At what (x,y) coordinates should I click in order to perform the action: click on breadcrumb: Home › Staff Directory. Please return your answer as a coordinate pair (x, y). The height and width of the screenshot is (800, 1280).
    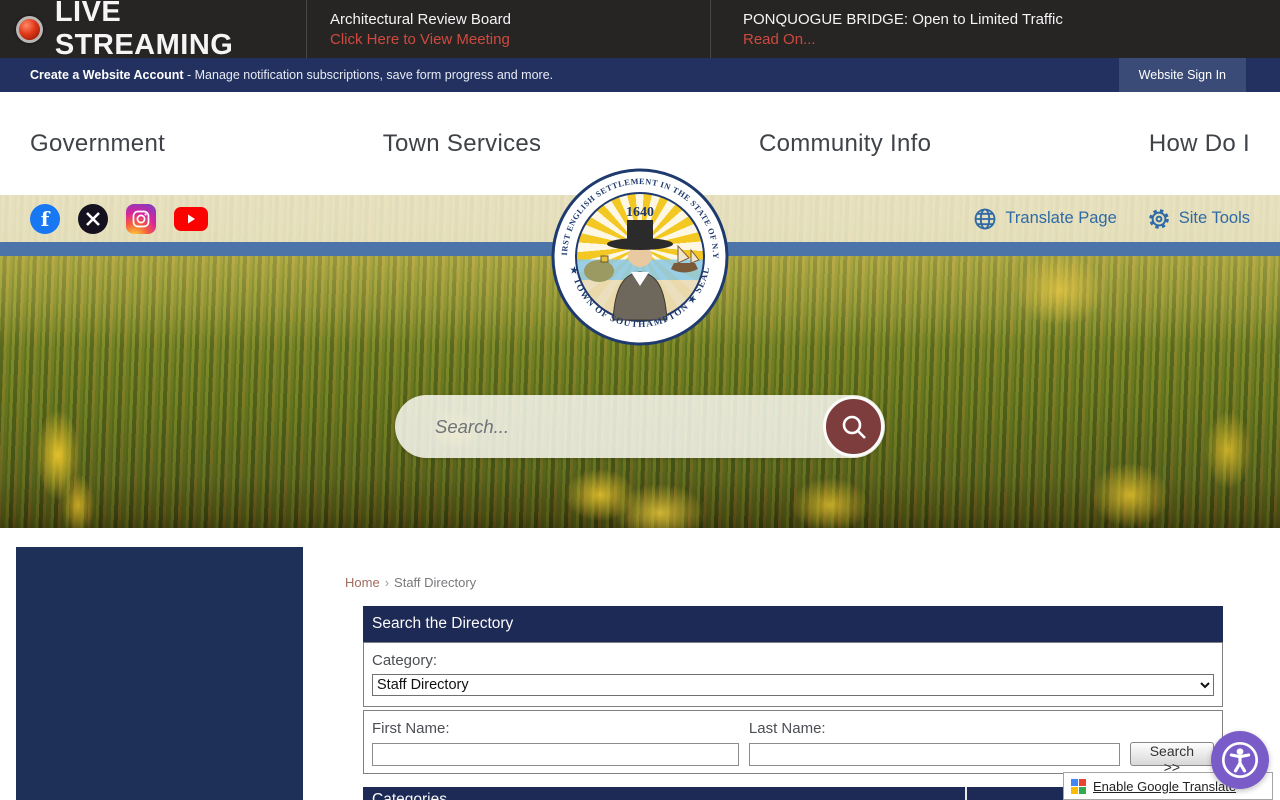
    Looking at the image, I should click on (784, 582).